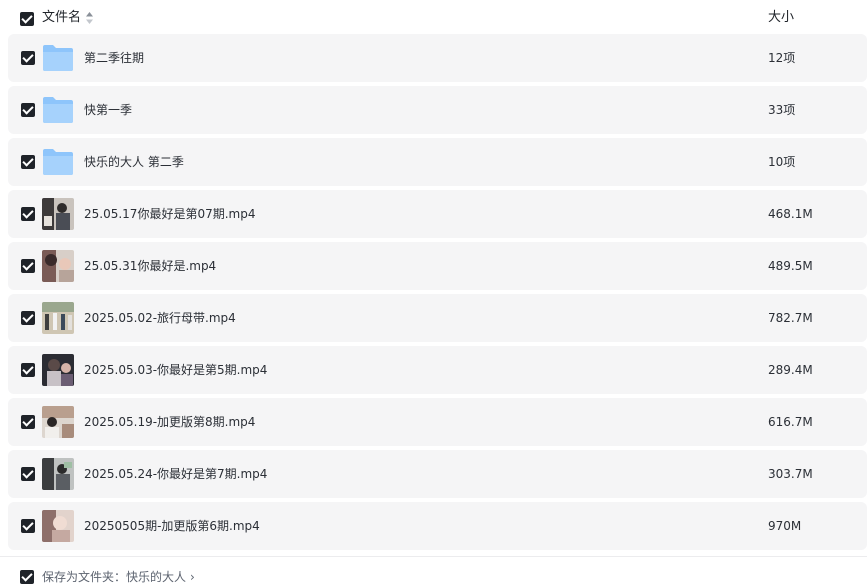 The height and width of the screenshot is (587, 867). Describe the element at coordinates (437, 214) in the screenshot. I see `file-row-video: 25.05.17你最好是第07期.mp4 468.1M` at that location.